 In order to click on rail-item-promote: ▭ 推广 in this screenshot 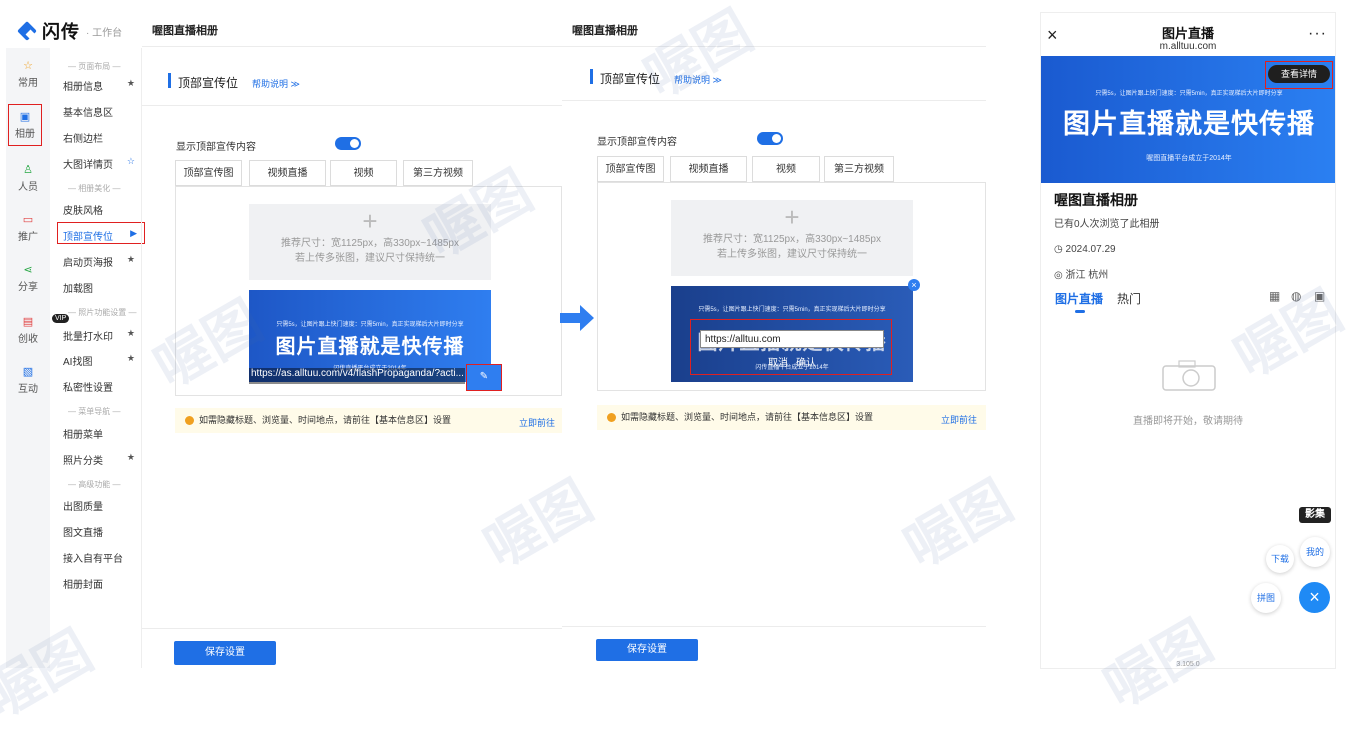, I will do `click(28, 228)`.